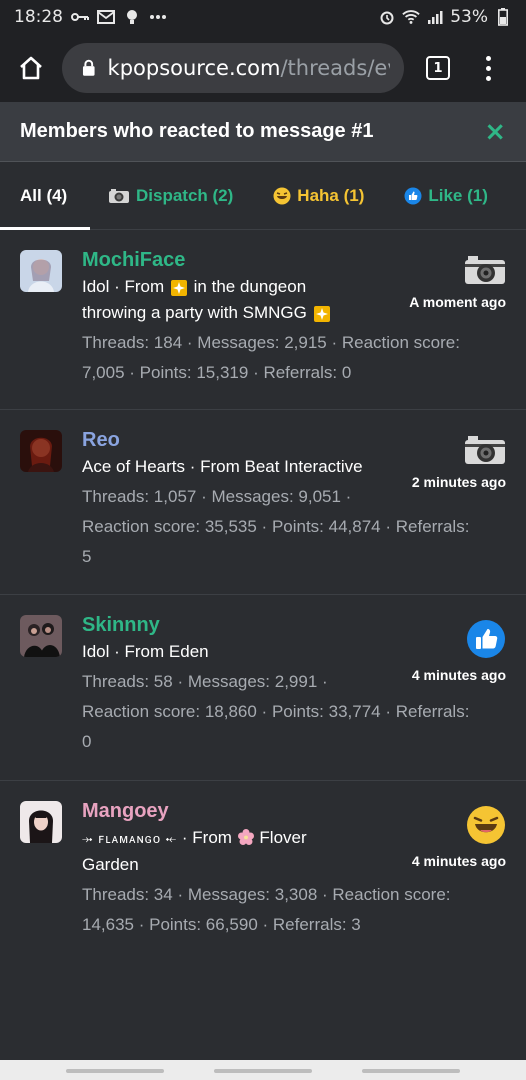  Describe the element at coordinates (217, 372) in the screenshot. I see `member-stats-line: 7,005 · Points: 15,319 · Referrals: 0` at that location.